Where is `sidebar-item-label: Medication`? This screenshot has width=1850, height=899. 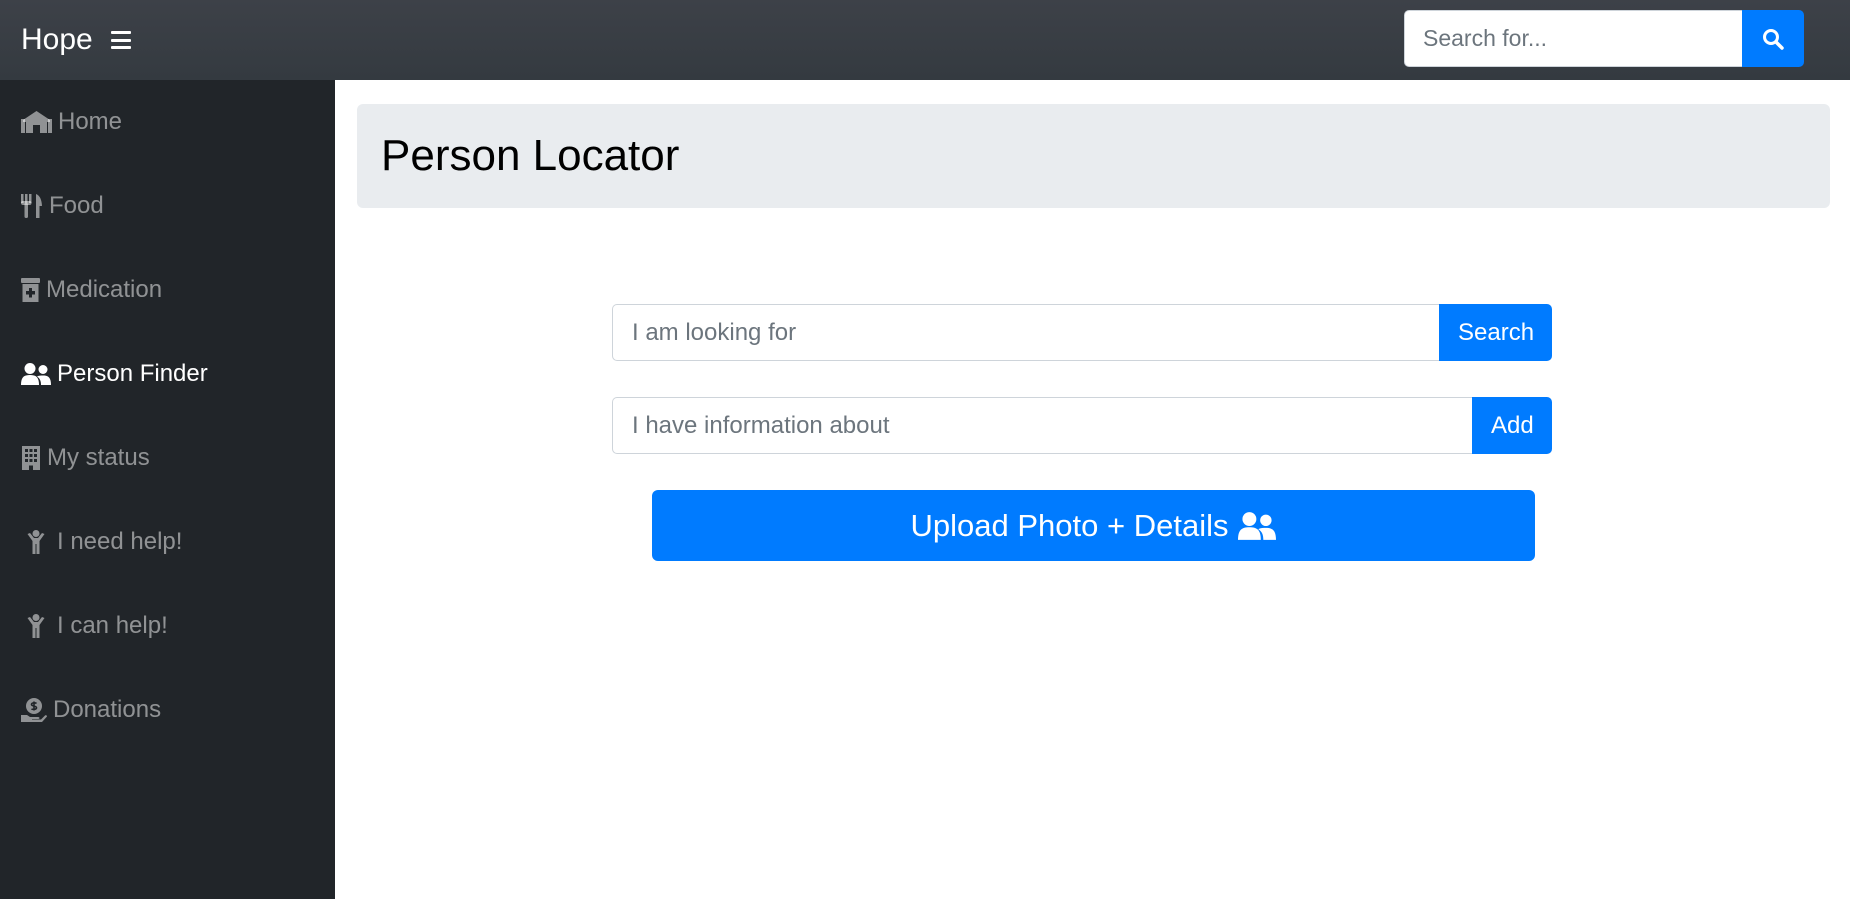
sidebar-item-label: Medication is located at coordinates (104, 289).